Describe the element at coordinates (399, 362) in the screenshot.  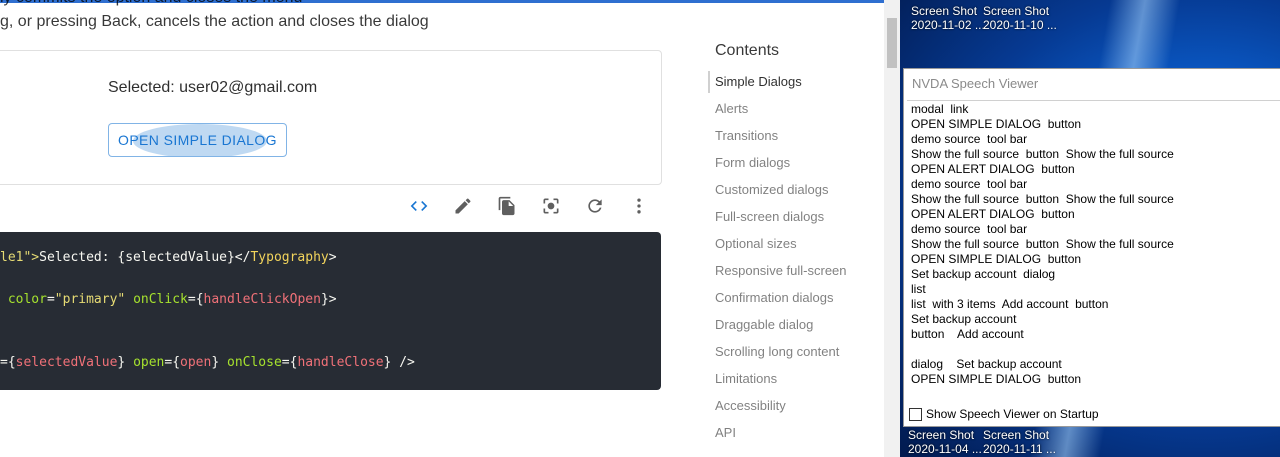
I see `code-token: } />` at that location.